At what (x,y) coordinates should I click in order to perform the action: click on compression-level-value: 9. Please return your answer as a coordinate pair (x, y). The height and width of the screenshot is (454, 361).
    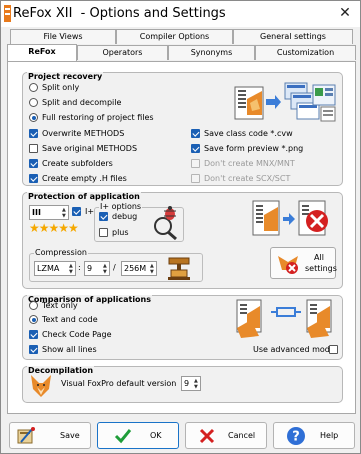
    Looking at the image, I should click on (90, 268).